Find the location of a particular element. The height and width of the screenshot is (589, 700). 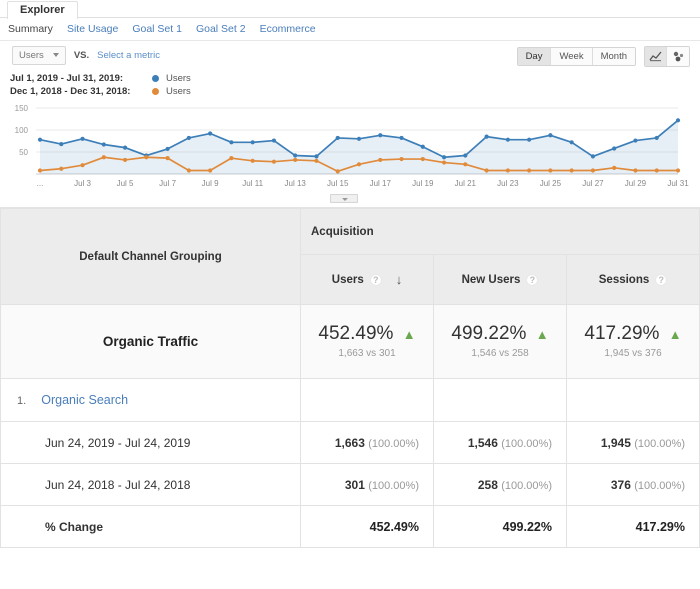

svg-text: Jul 5 is located at coordinates (125, 183).